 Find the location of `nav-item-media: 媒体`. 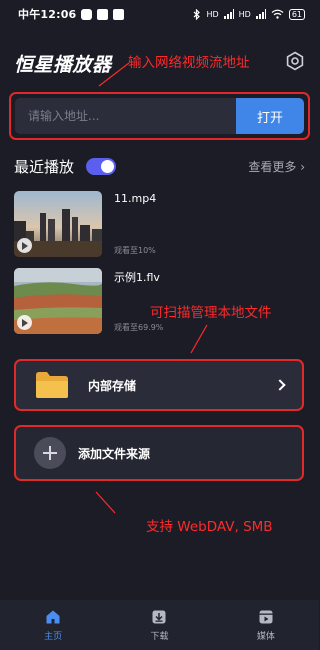

nav-item-media: 媒体 is located at coordinates (266, 625).